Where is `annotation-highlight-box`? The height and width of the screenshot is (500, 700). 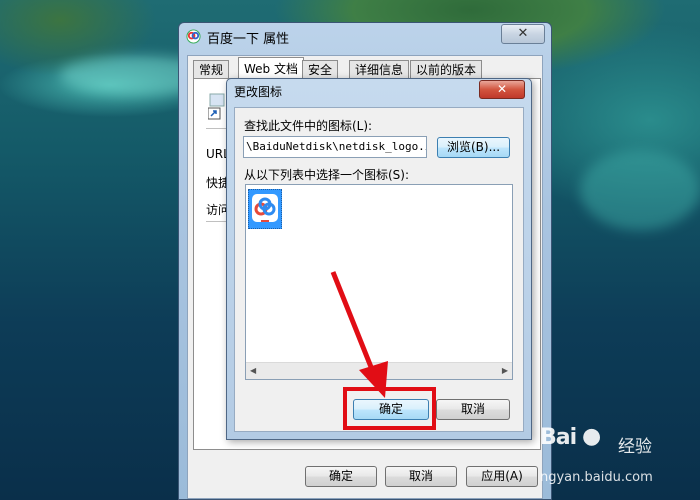 annotation-highlight-box is located at coordinates (389, 408).